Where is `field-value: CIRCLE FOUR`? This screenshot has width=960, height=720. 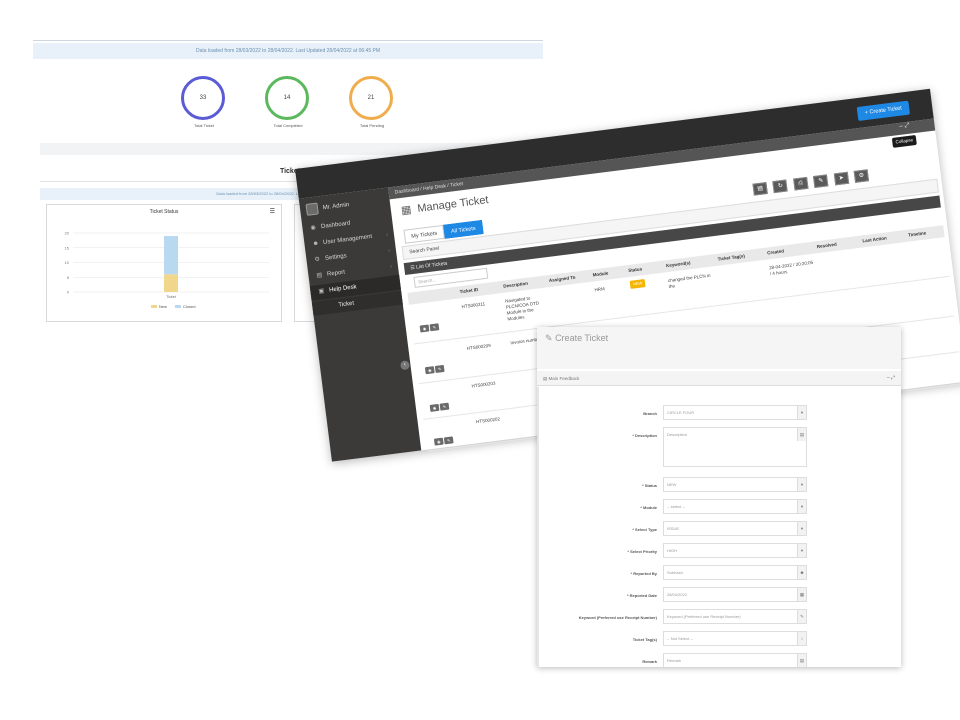 field-value: CIRCLE FOUR is located at coordinates (681, 412).